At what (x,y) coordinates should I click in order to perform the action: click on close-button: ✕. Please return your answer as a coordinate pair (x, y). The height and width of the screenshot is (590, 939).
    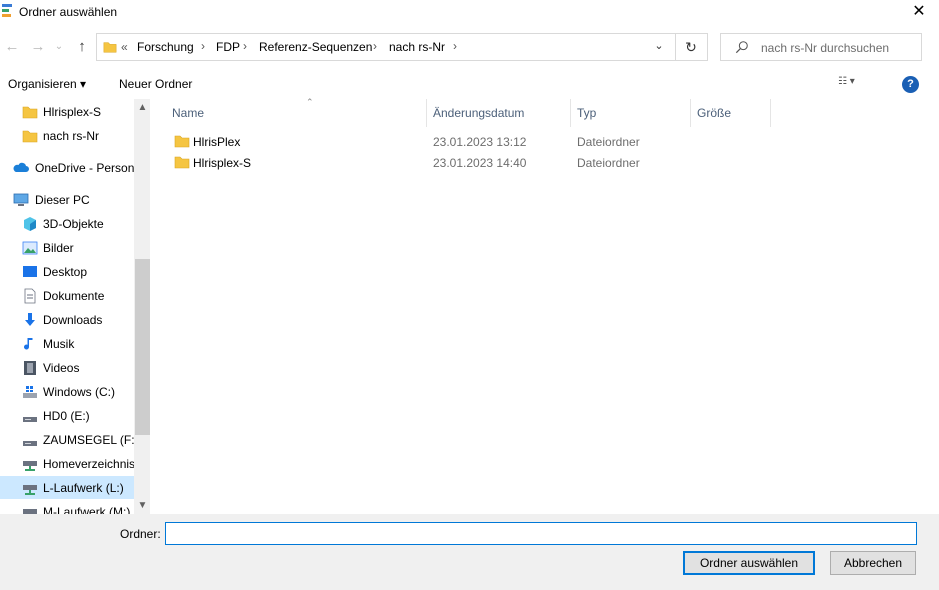
    Looking at the image, I should click on (919, 12).